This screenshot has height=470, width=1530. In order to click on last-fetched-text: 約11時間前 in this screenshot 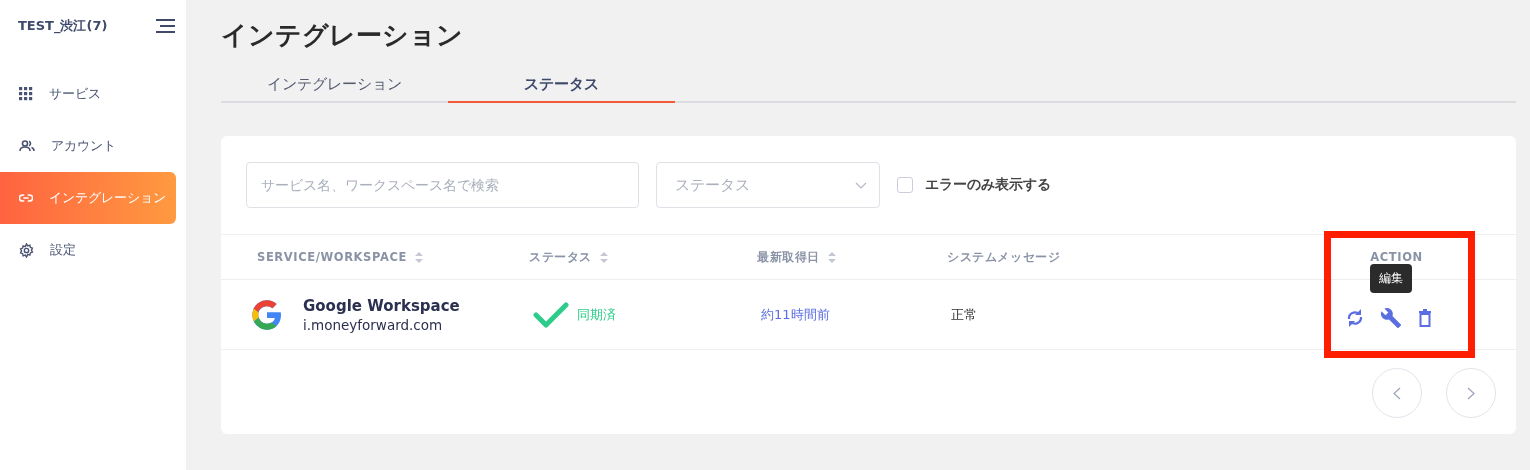, I will do `click(795, 314)`.